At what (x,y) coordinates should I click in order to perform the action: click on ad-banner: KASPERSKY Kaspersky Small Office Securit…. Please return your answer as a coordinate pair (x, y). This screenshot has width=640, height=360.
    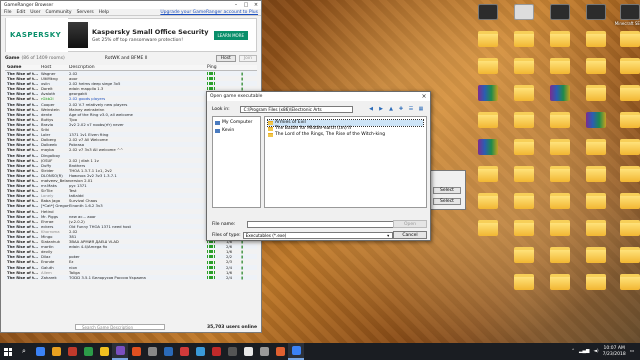
    Looking at the image, I should click on (131, 35).